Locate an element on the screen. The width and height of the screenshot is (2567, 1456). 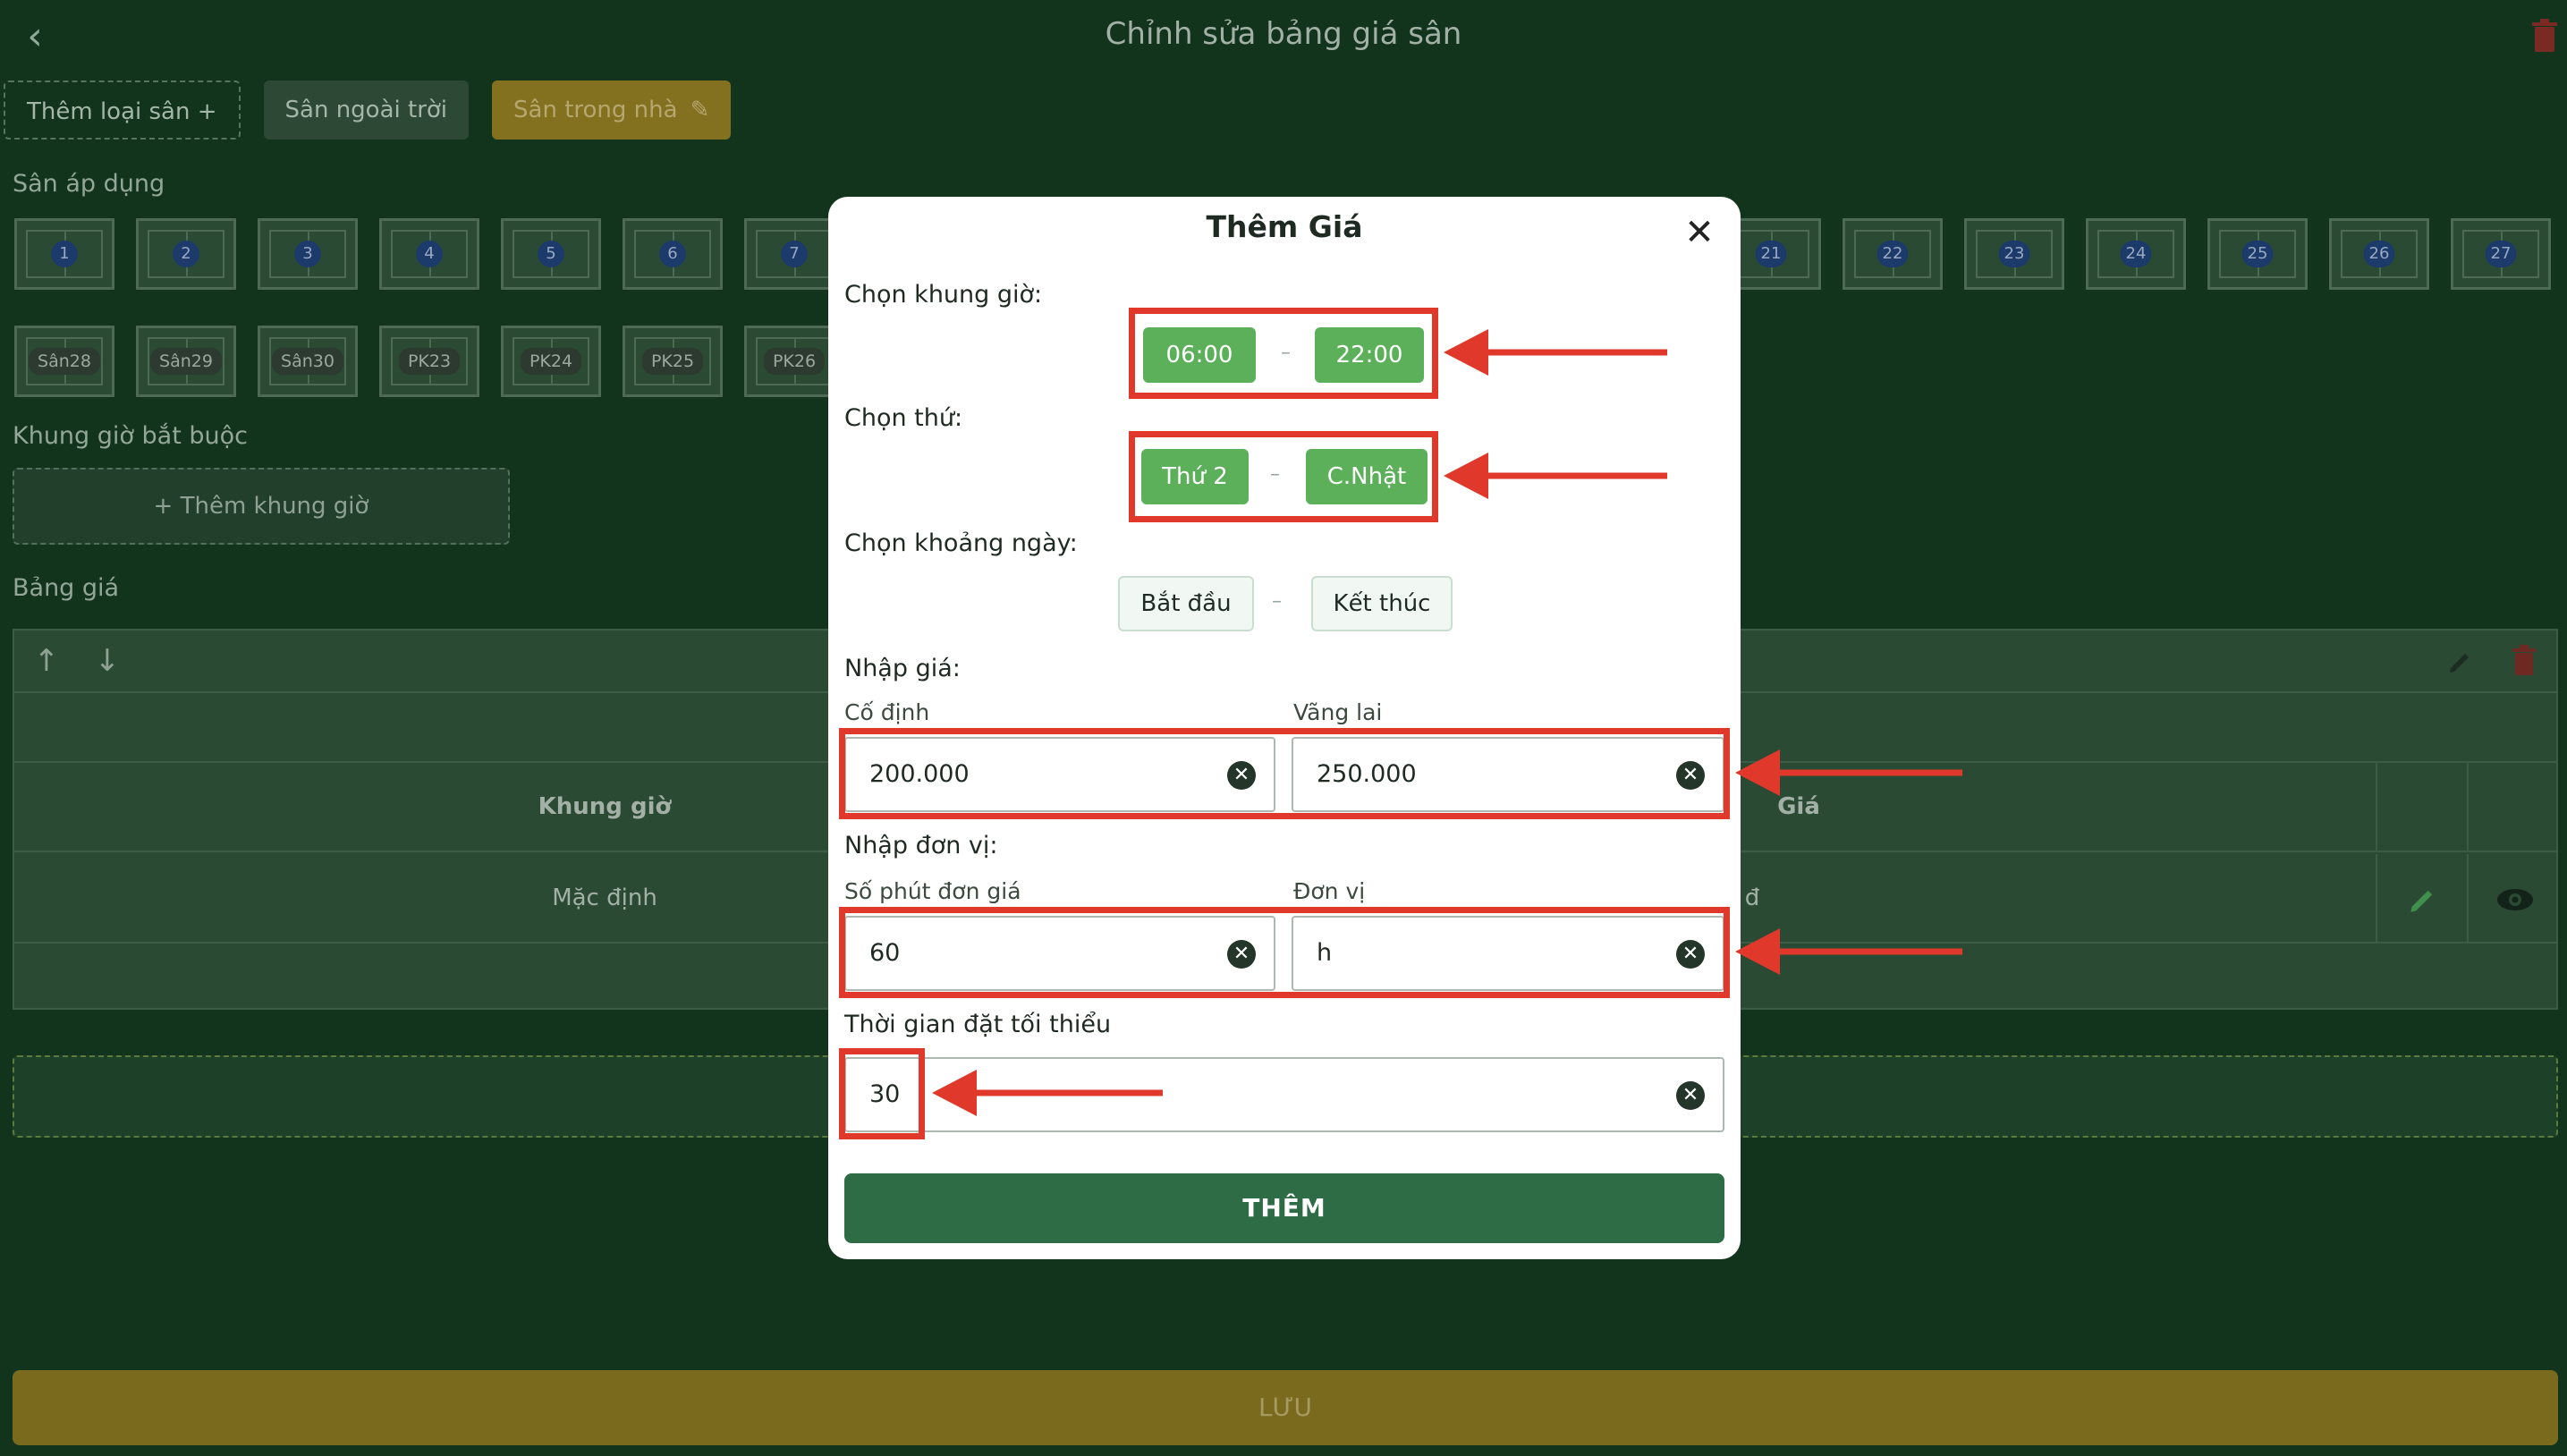
court-badge: Sân30 is located at coordinates (307, 361).